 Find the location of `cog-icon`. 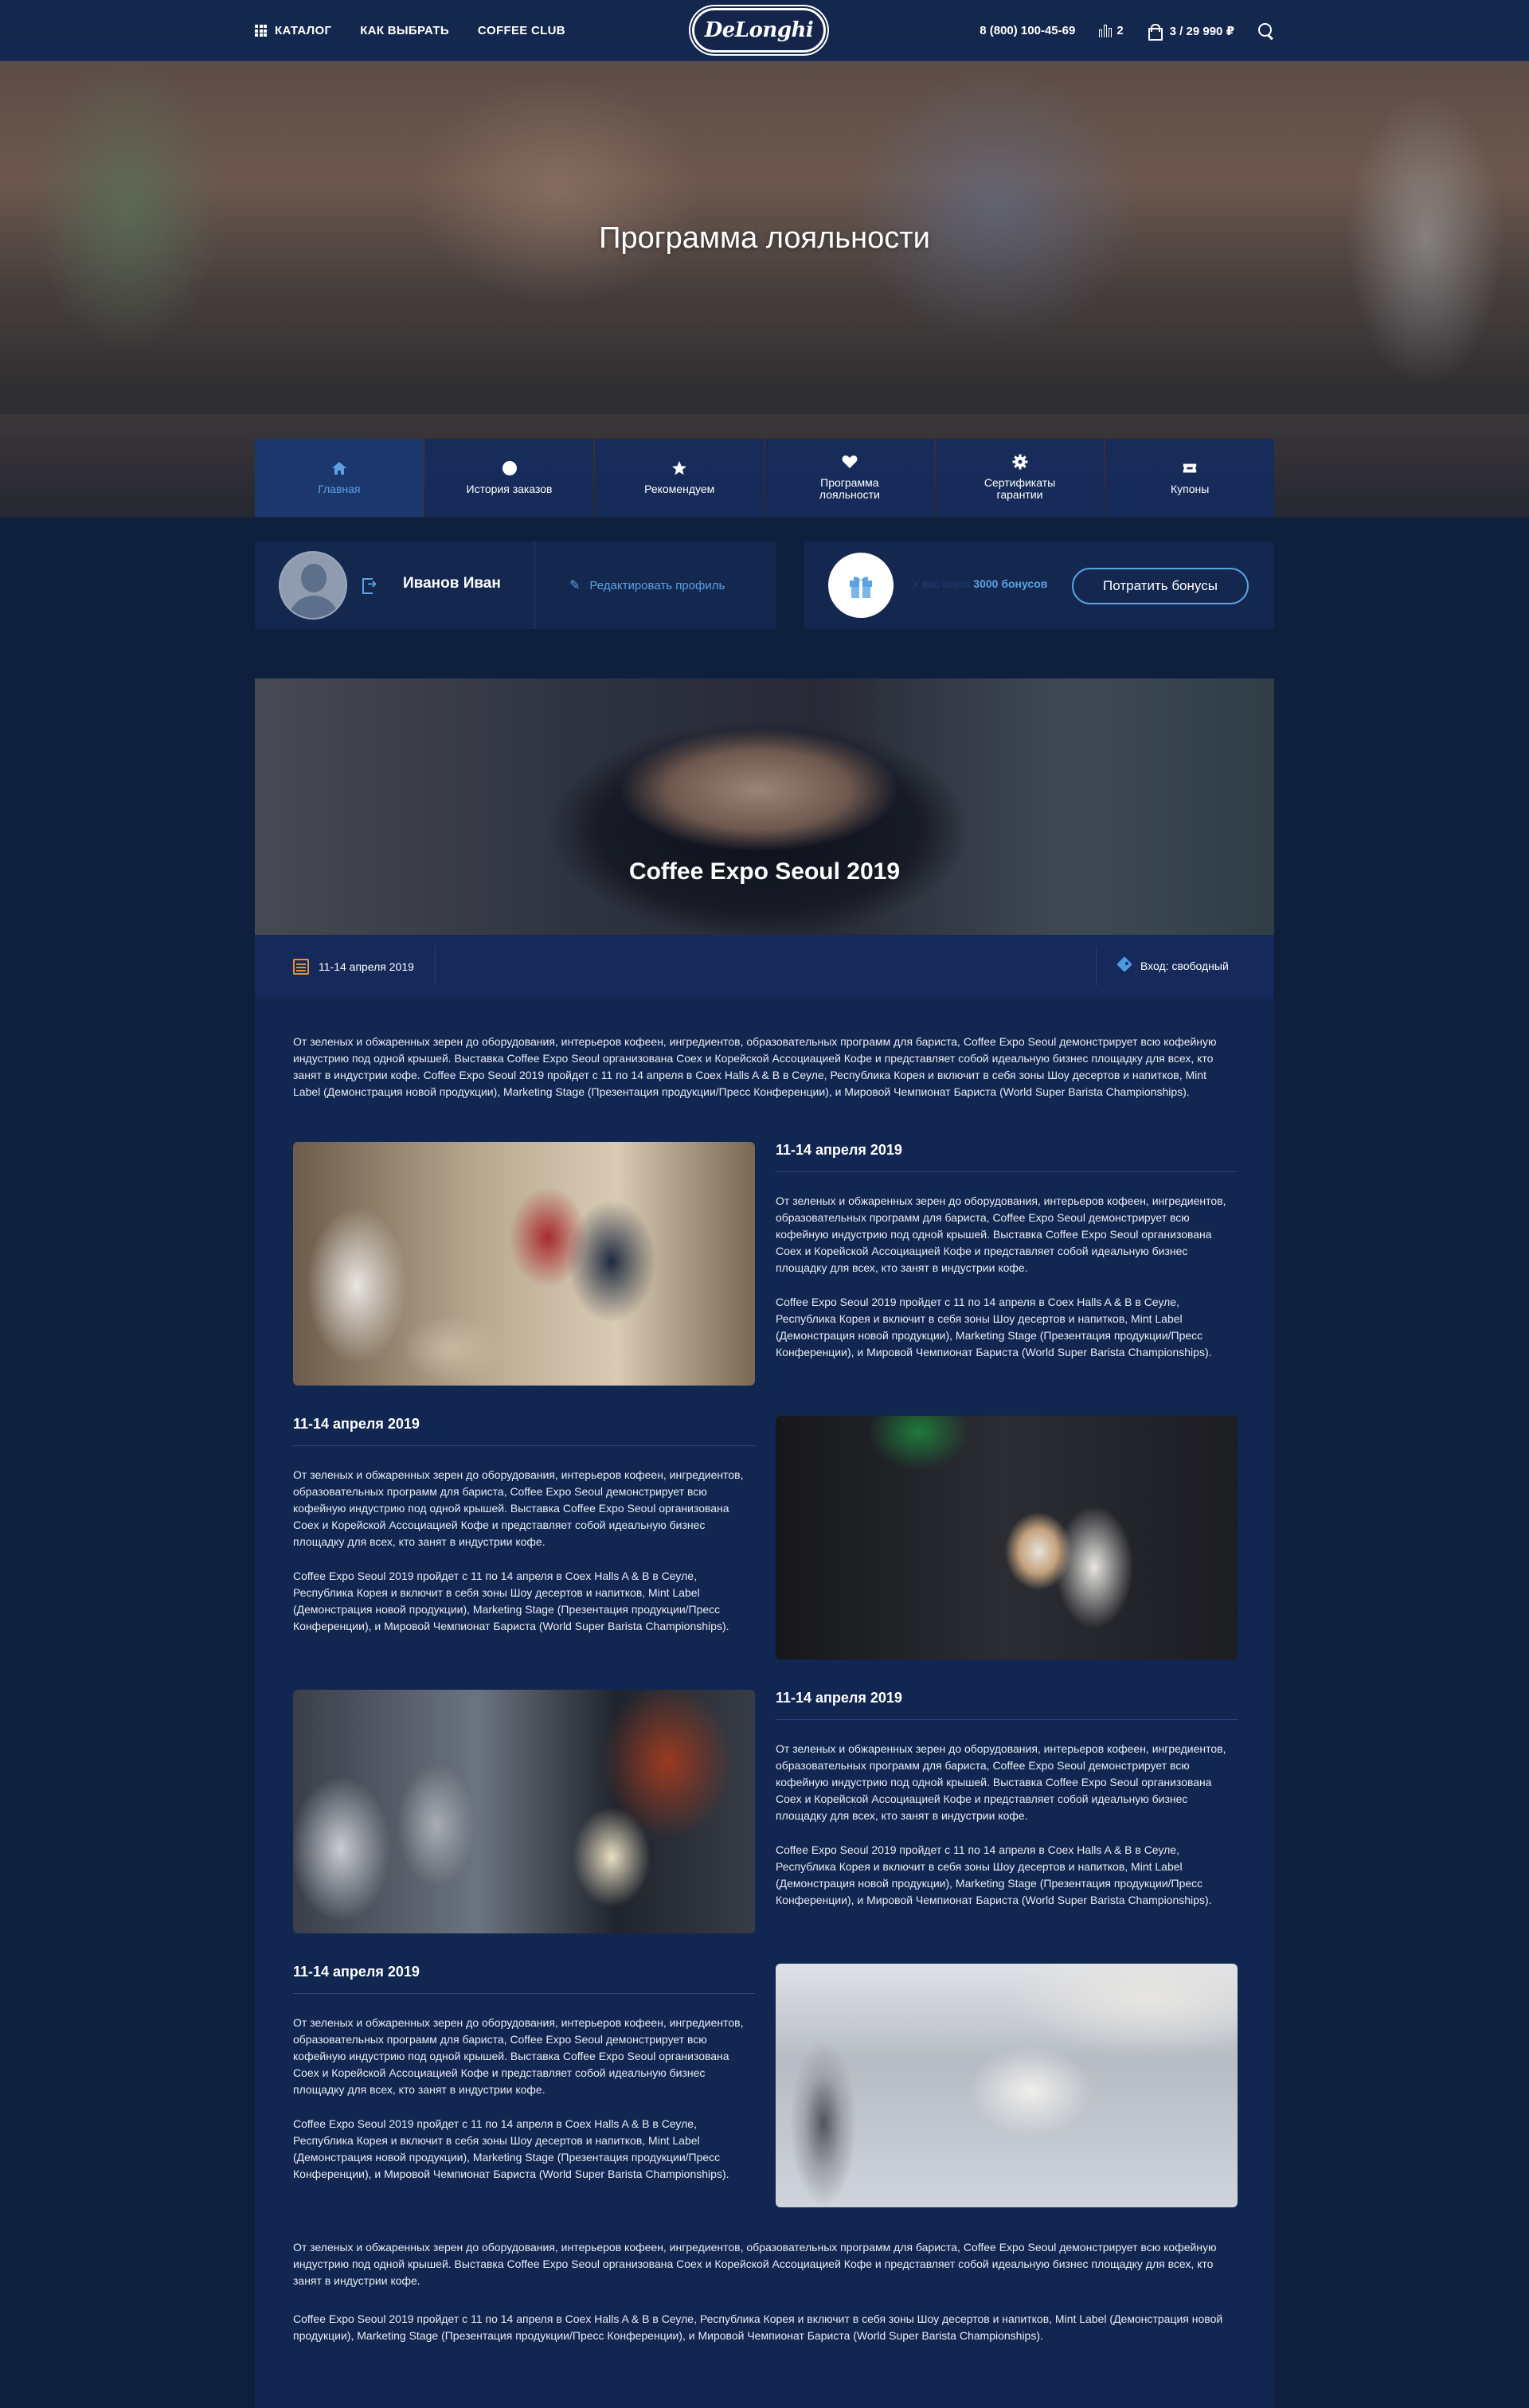

cog-icon is located at coordinates (1020, 462).